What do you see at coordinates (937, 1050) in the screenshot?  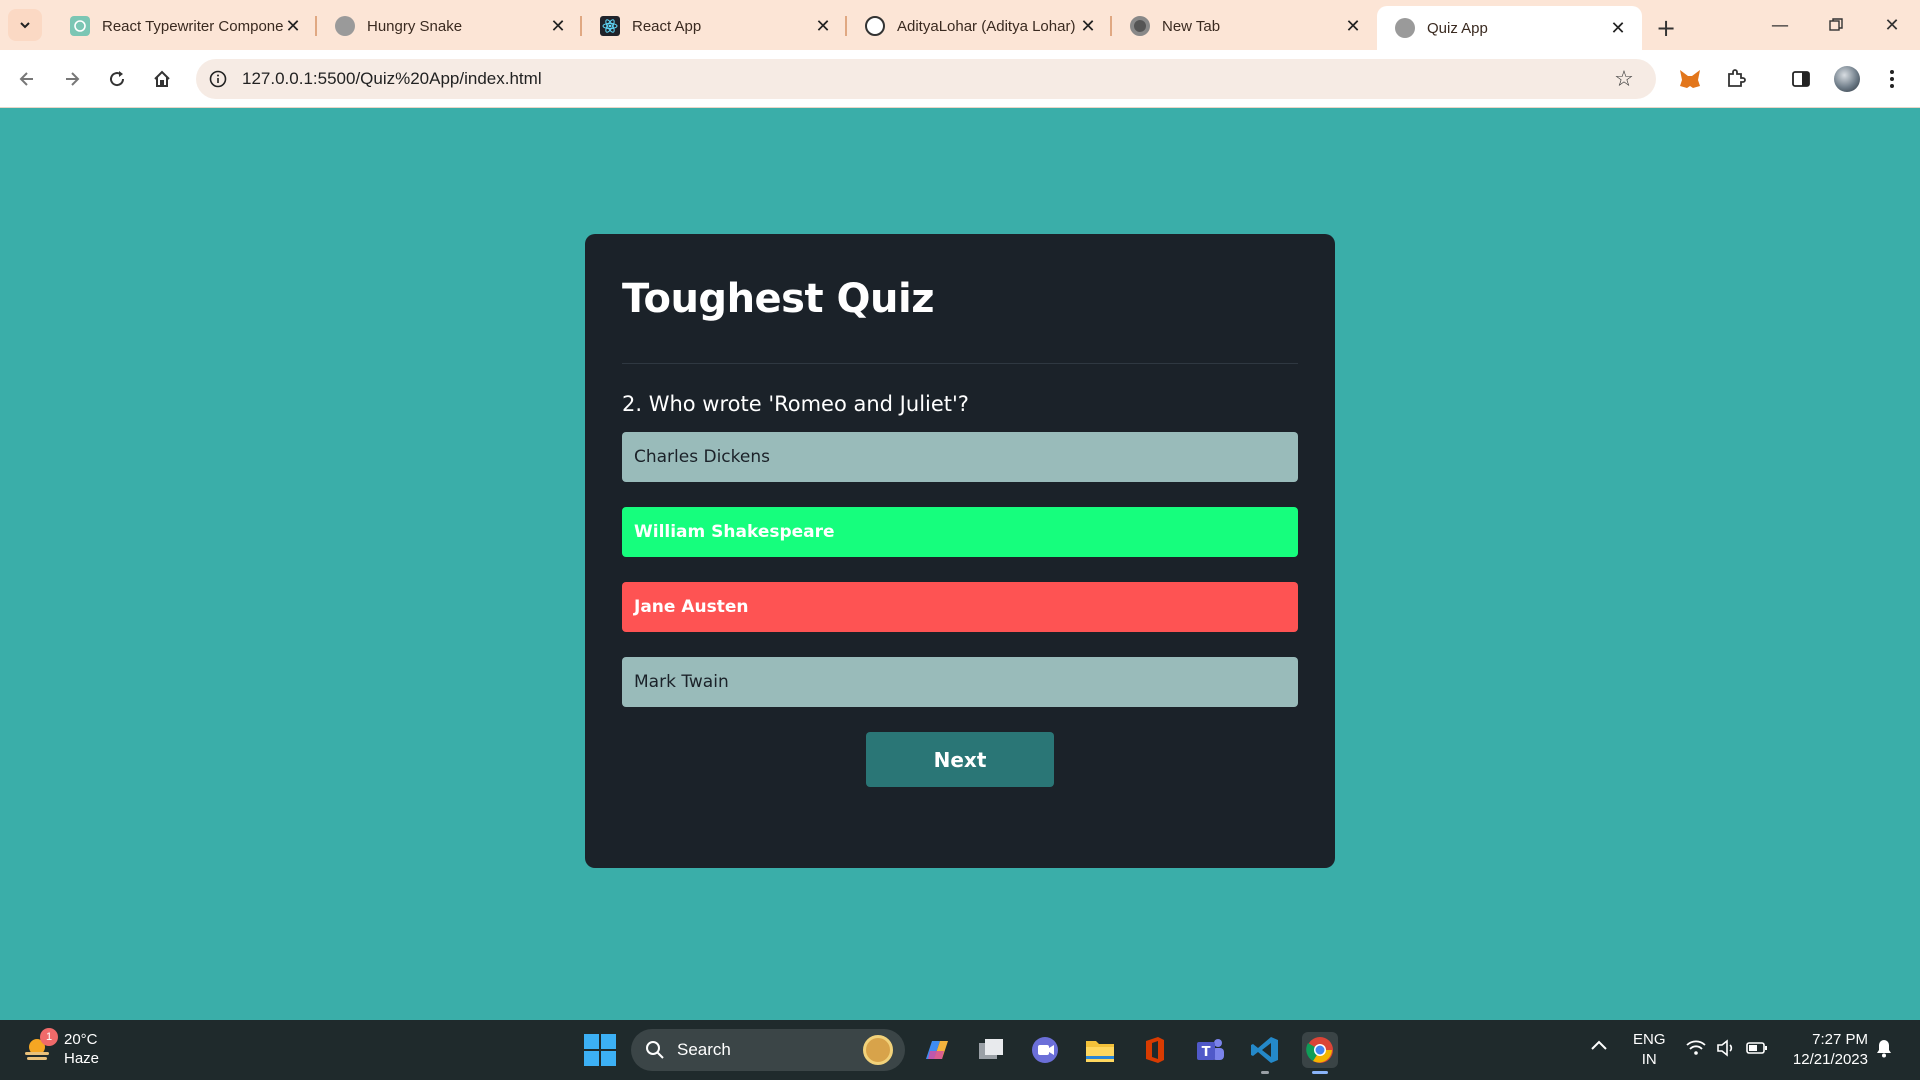 I see `copilot-icon` at bounding box center [937, 1050].